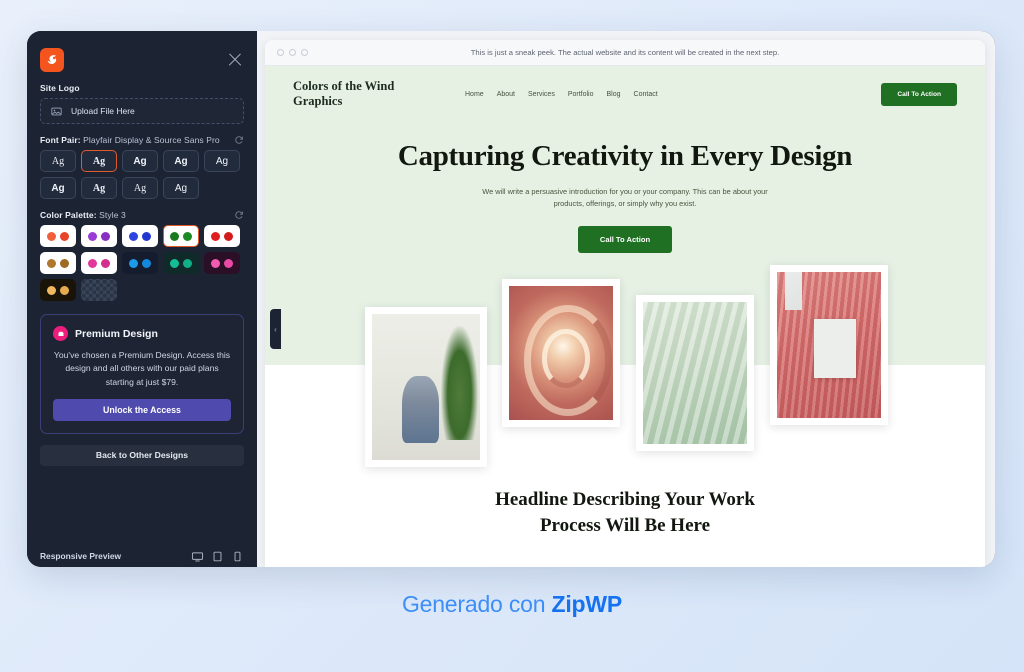 The width and height of the screenshot is (1024, 672). What do you see at coordinates (112, 215) in the screenshot?
I see `color-palette-label-value: Style 3` at bounding box center [112, 215].